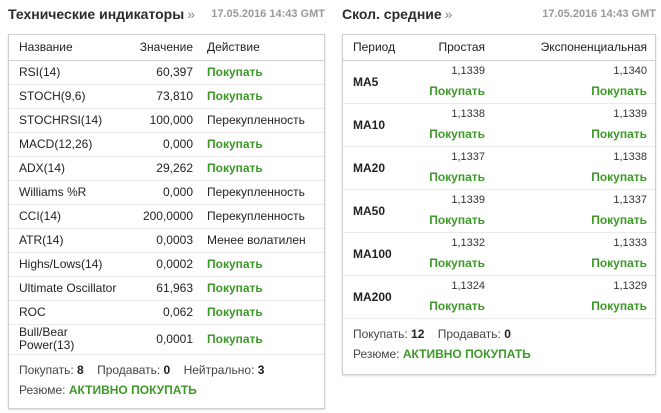 Image resolution: width=661 pixels, height=413 pixels. Describe the element at coordinates (392, 14) in the screenshot. I see `ma-title: Скол. средние` at that location.